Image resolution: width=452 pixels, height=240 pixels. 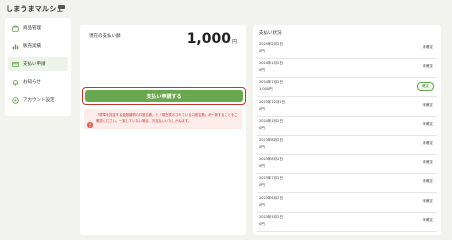 What do you see at coordinates (105, 36) in the screenshot?
I see `current-amount-label: 現在の支払い額` at bounding box center [105, 36].